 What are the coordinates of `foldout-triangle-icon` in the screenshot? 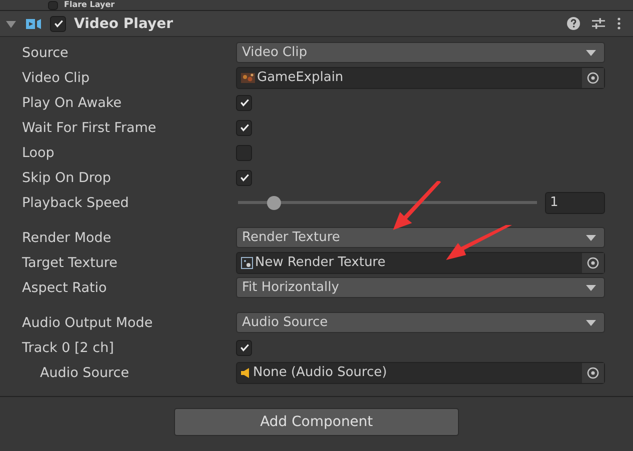 It's located at (11, 23).